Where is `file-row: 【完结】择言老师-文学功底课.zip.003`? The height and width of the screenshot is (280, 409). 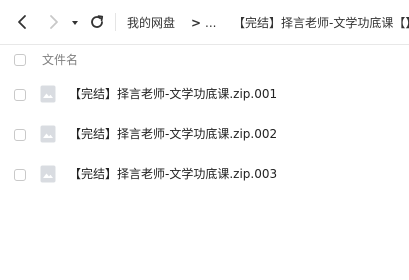
file-row: 【完结】择言老师-文学功底课.zip.003 is located at coordinates (204, 175).